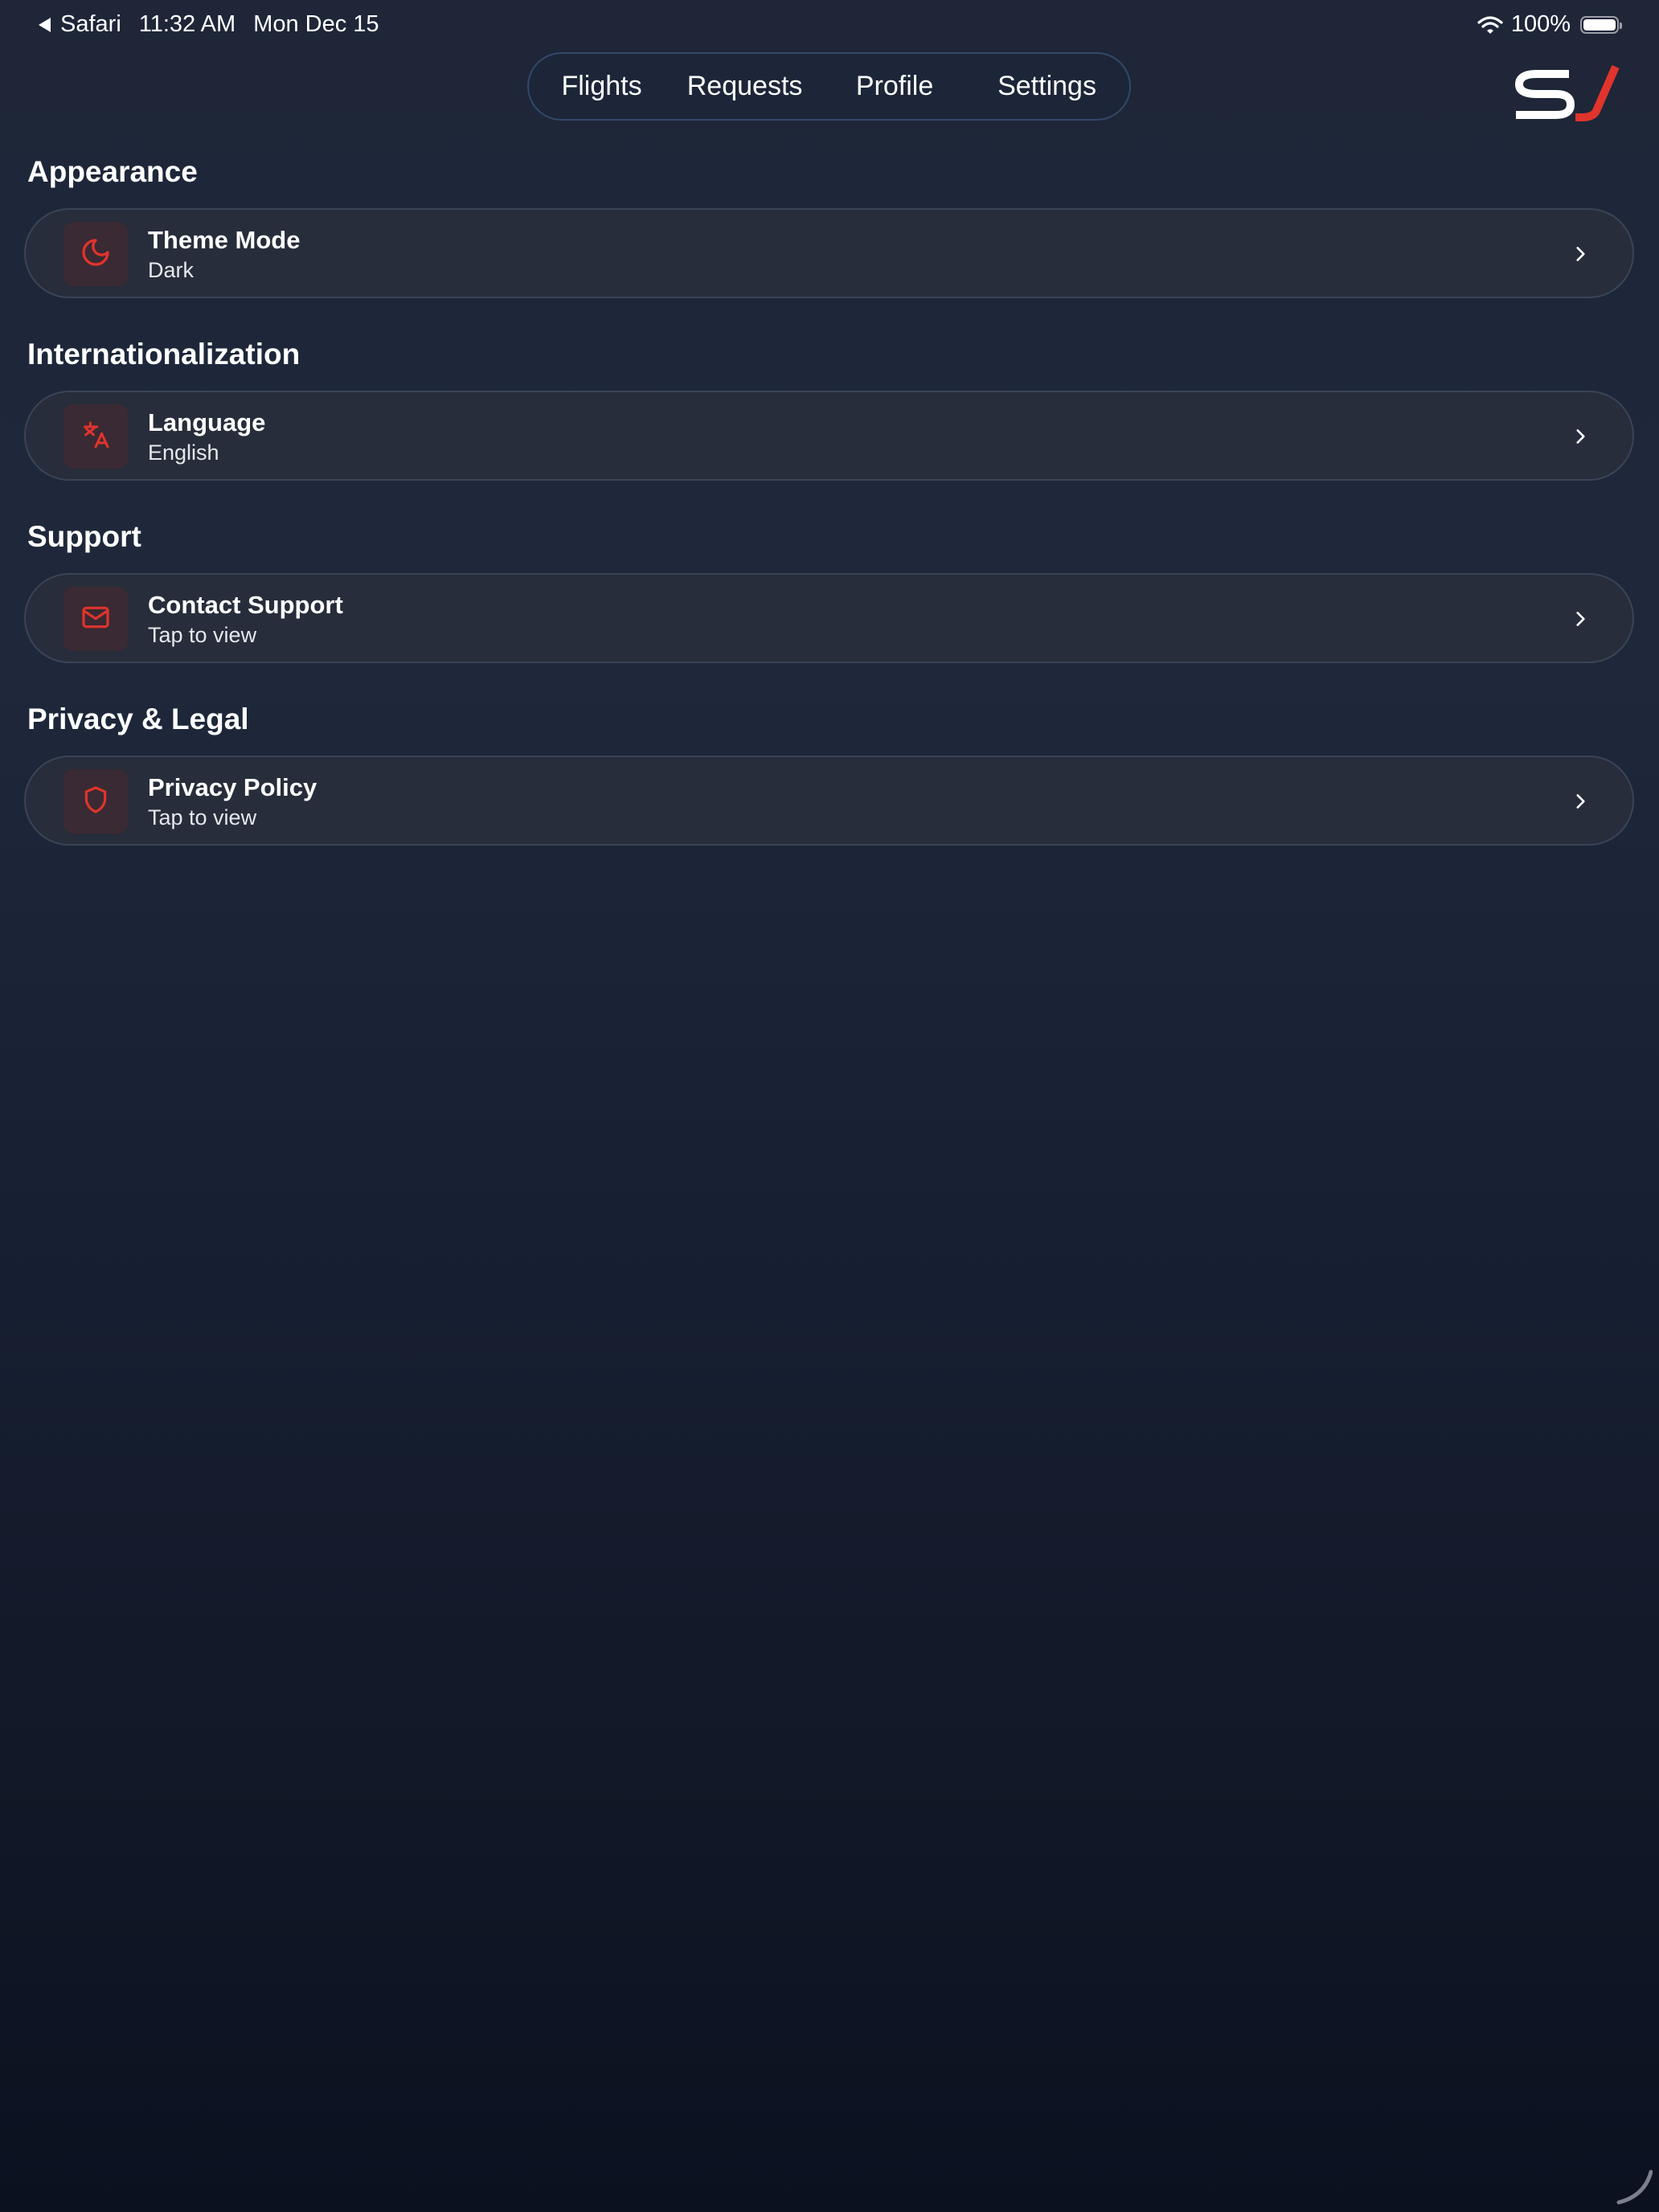  I want to click on settings-item-contact-support: Contact Support Tap to view, so click(829, 618).